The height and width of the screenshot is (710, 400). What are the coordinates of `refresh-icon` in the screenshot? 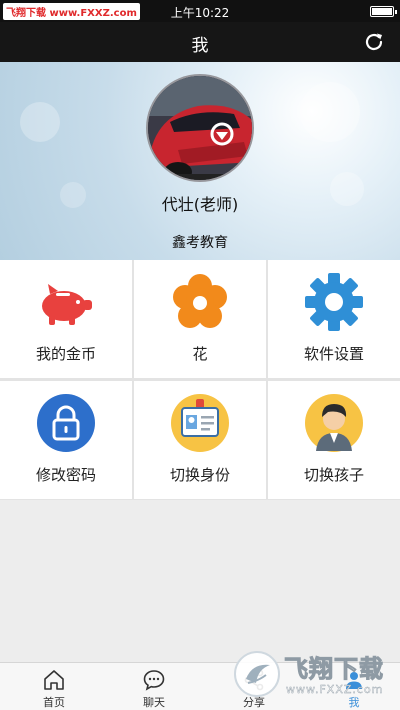 It's located at (374, 42).